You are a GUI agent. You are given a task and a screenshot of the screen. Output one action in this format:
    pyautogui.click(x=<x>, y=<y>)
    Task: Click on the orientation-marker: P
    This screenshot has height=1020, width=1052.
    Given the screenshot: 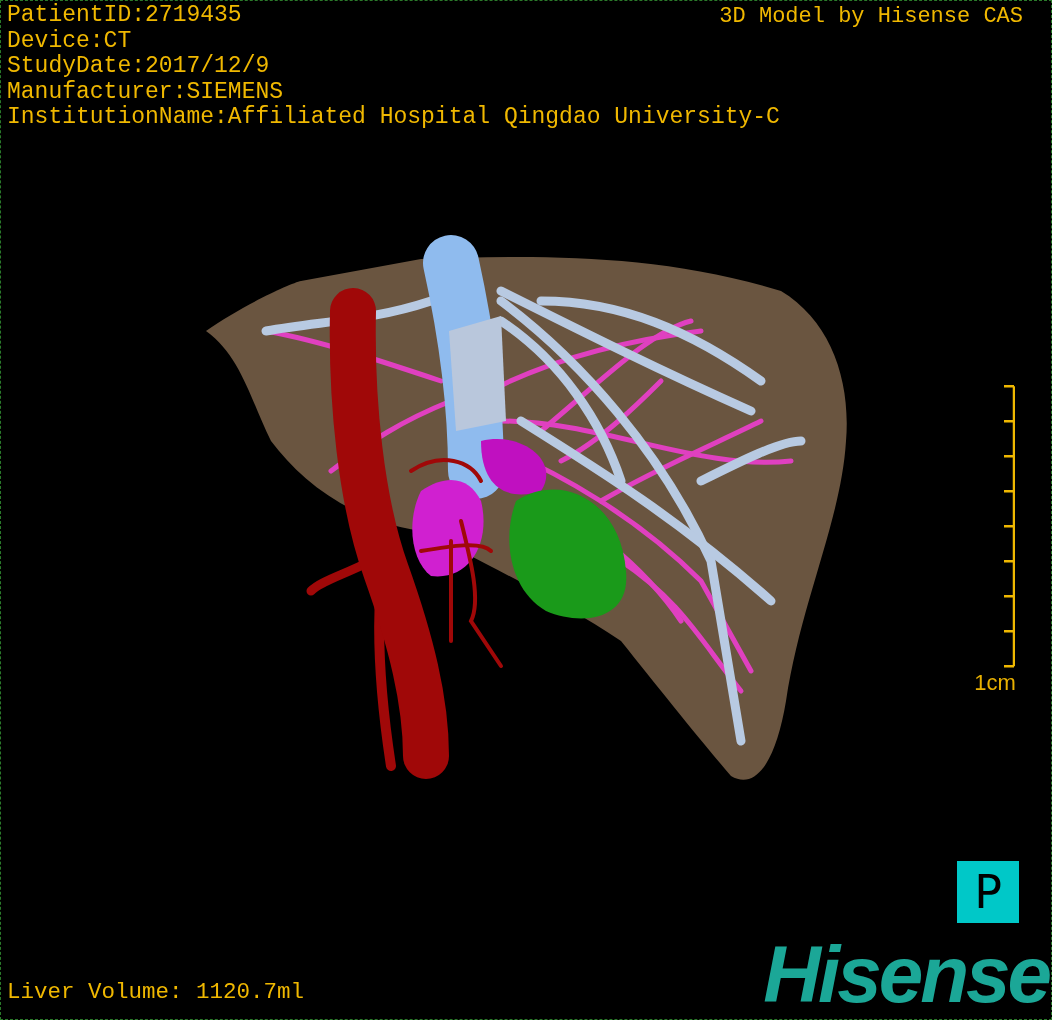 What is the action you would take?
    pyautogui.click(x=988, y=892)
    